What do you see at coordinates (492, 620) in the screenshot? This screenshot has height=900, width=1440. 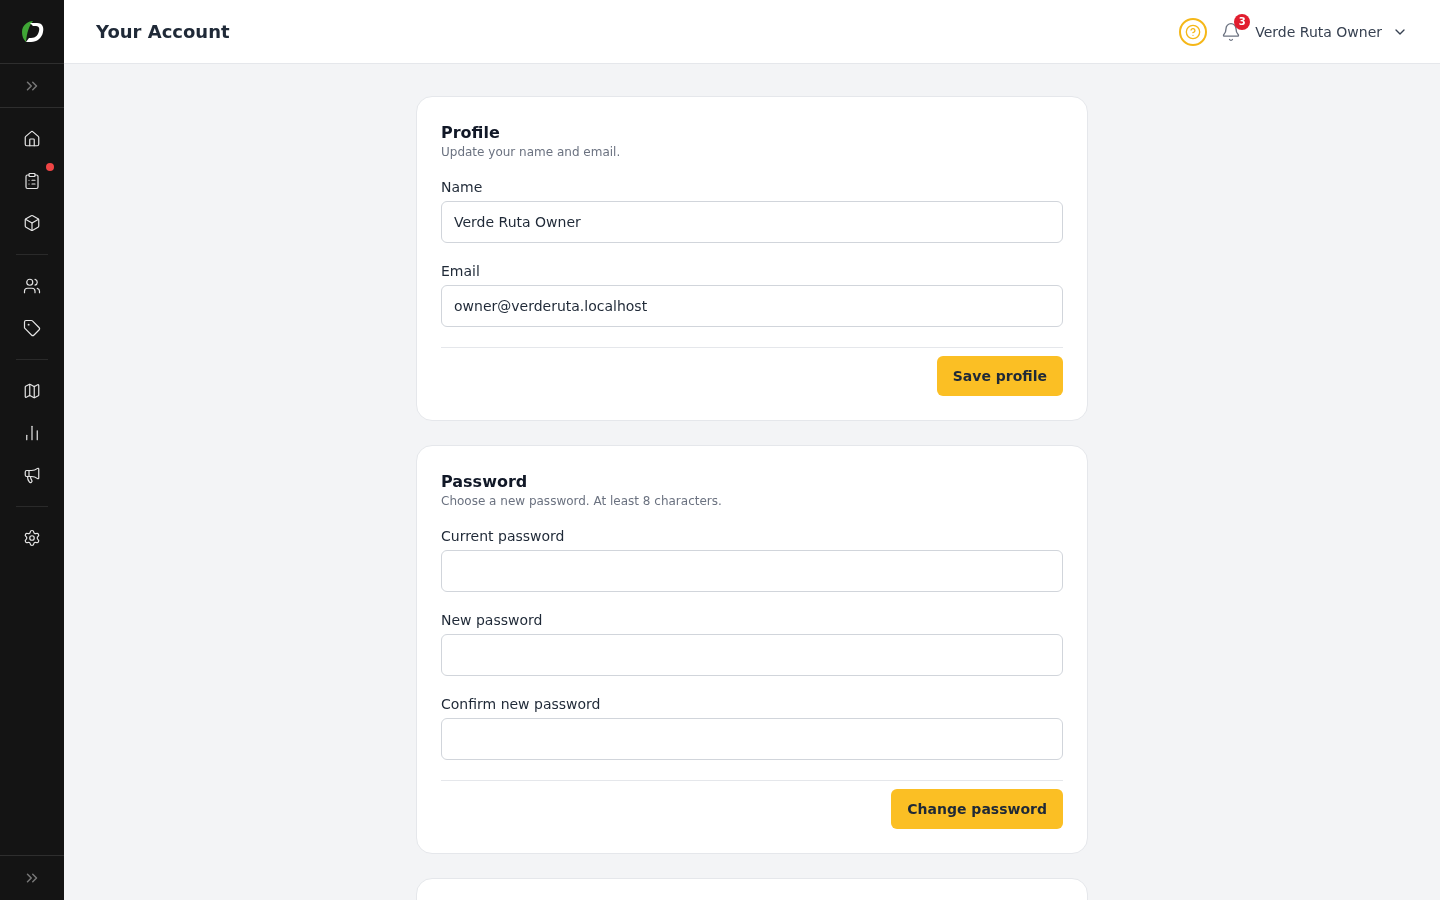 I see `field-label: New password` at bounding box center [492, 620].